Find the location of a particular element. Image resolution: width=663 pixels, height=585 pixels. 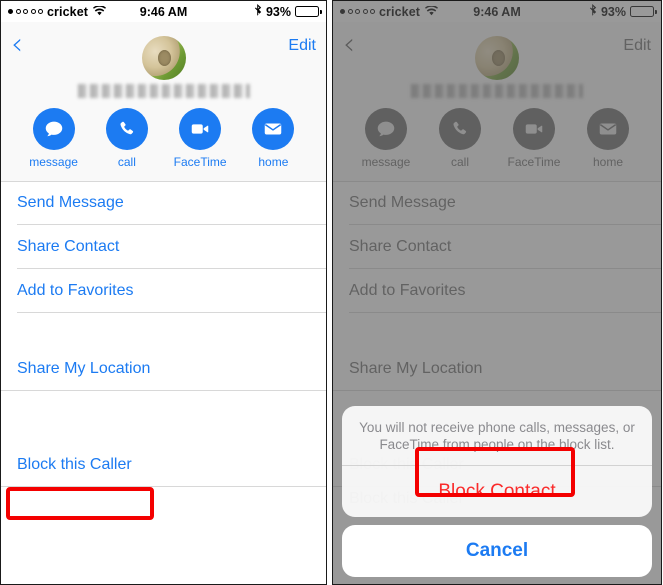

list-spacer is located at coordinates (163, 330).